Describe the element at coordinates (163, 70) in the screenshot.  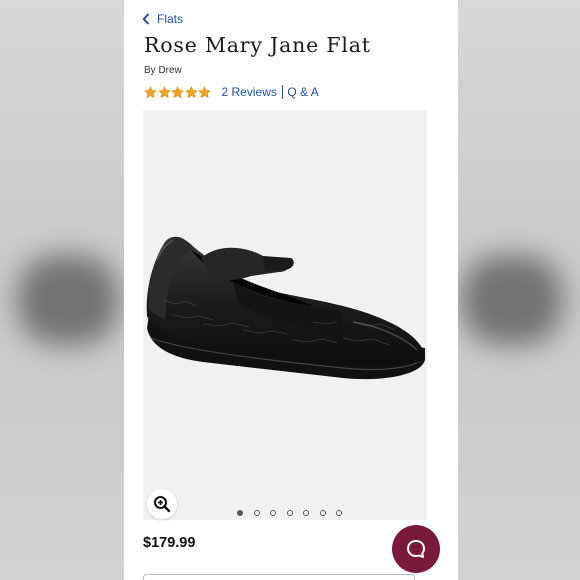
I see `product-brand: By Drew` at that location.